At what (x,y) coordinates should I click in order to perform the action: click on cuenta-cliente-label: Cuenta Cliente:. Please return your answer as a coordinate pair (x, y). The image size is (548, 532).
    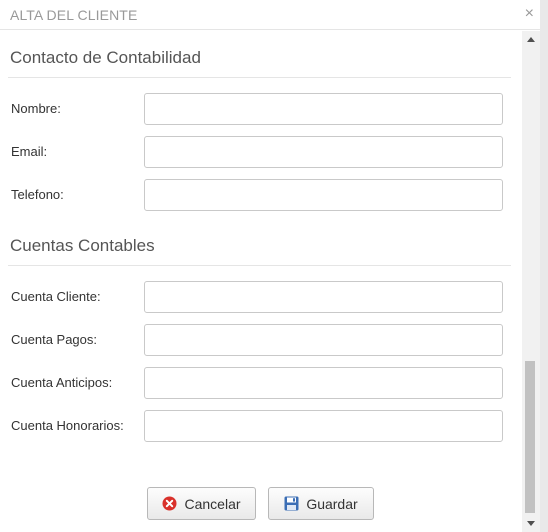
    Looking at the image, I should click on (56, 296).